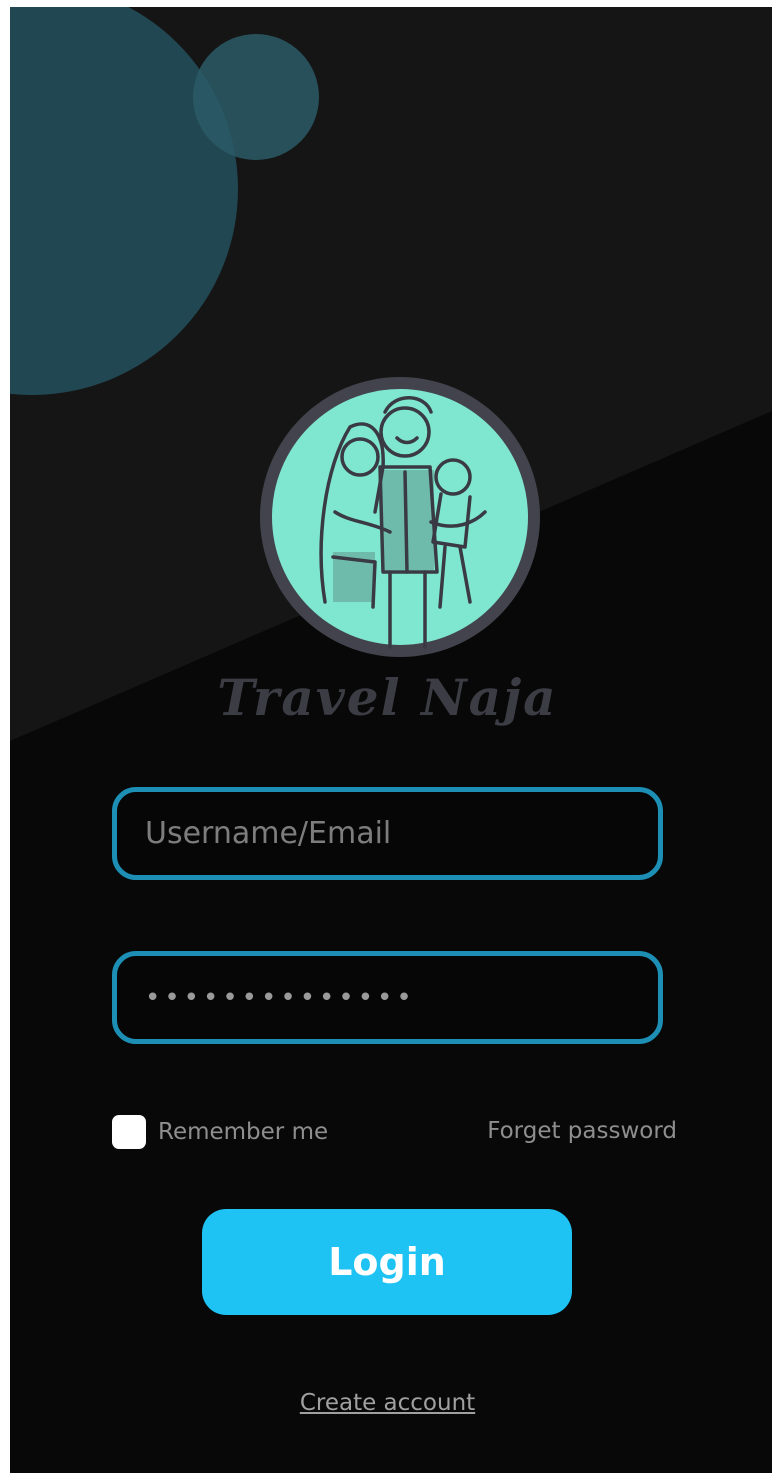  I want to click on username-field-wrapper, so click(387, 833).